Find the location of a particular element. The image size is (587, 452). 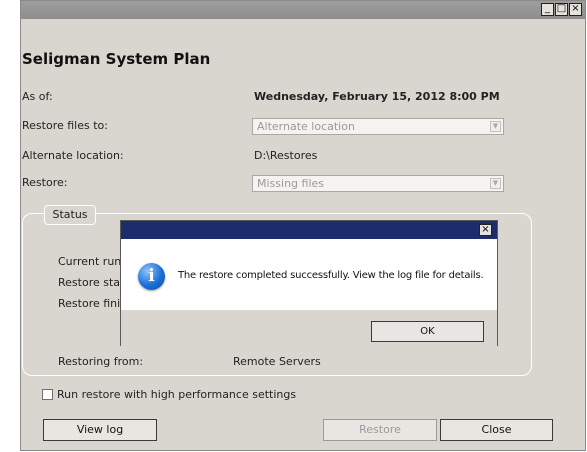

as-of-value: Wednesday, February 15, 2012 8:00 PM is located at coordinates (377, 96).